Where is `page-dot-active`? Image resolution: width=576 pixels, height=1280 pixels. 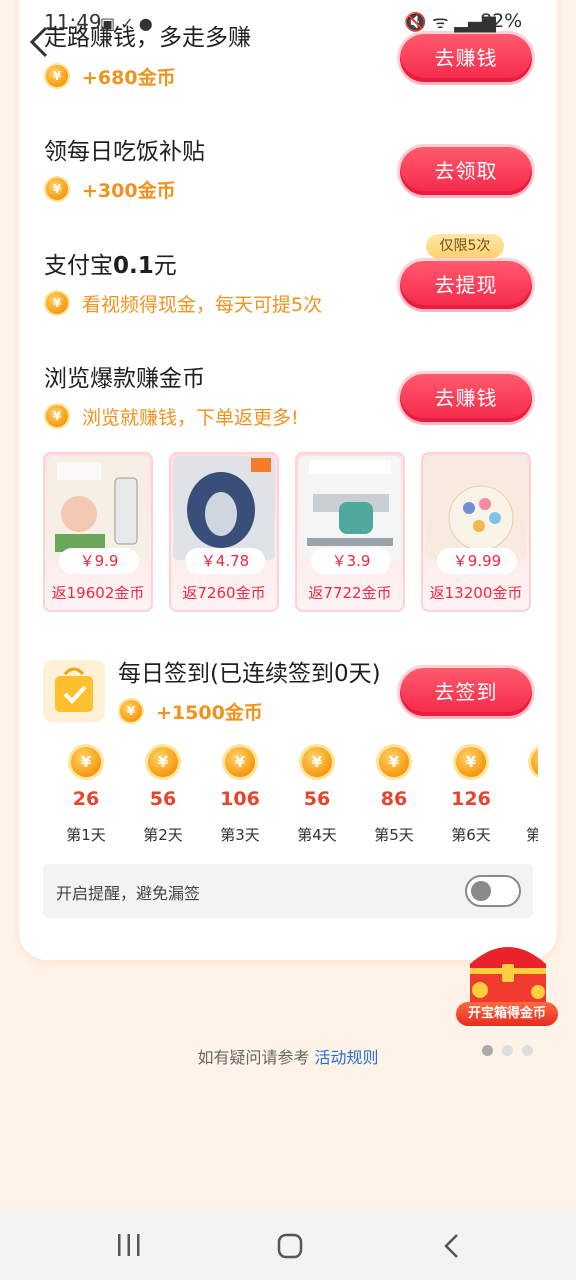 page-dot-active is located at coordinates (487, 1050).